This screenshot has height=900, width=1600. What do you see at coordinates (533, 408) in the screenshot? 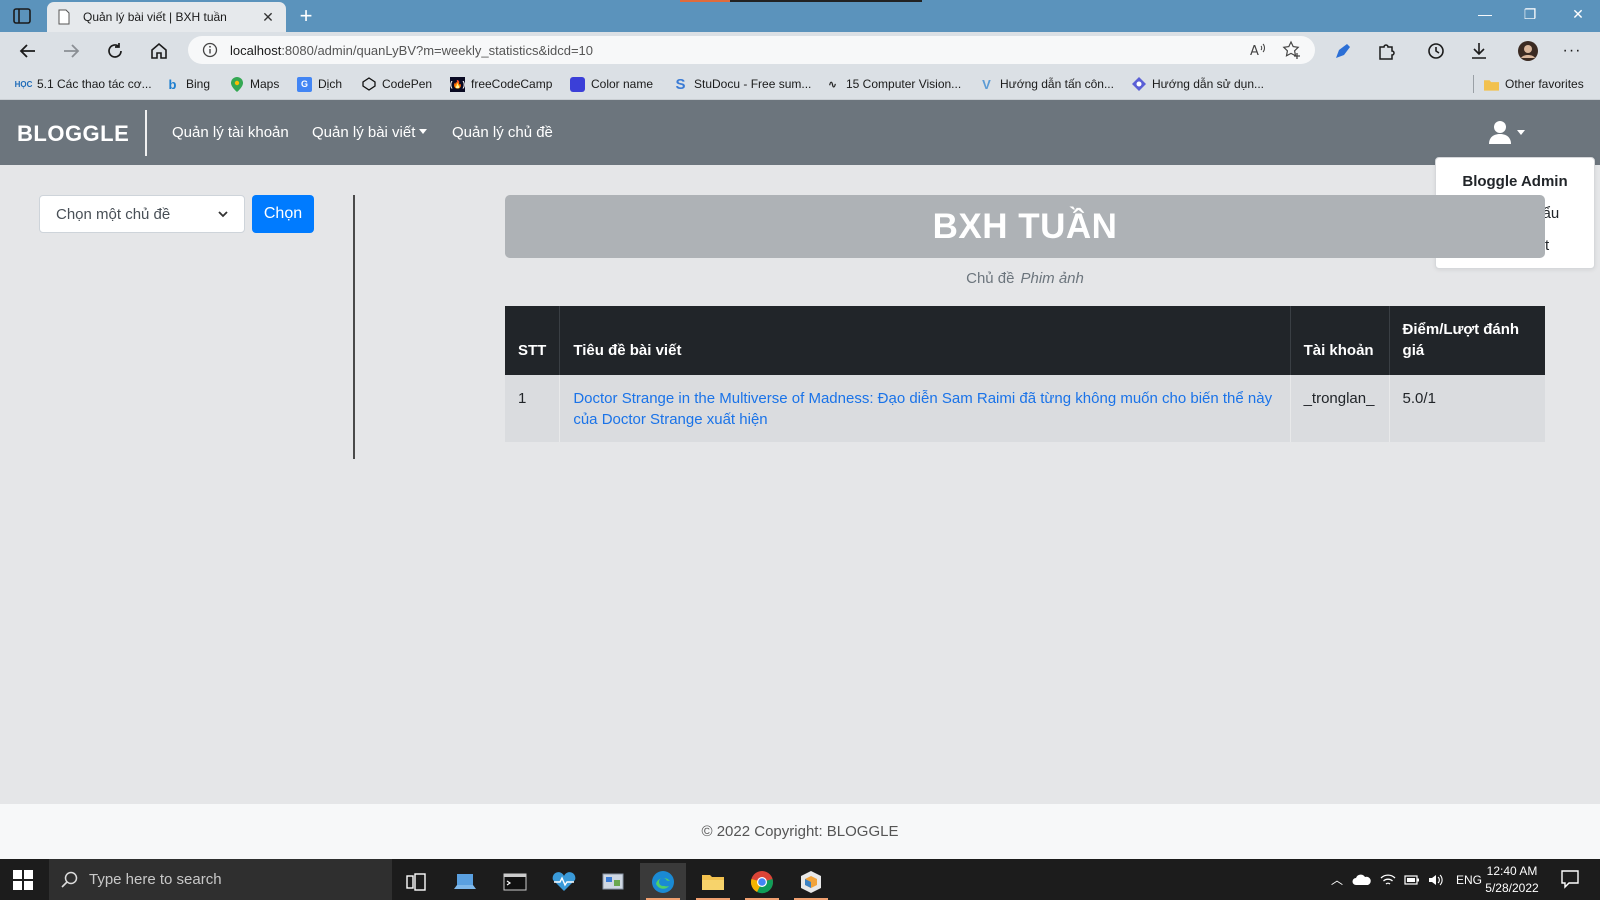
I see `cell-stt: 1` at bounding box center [533, 408].